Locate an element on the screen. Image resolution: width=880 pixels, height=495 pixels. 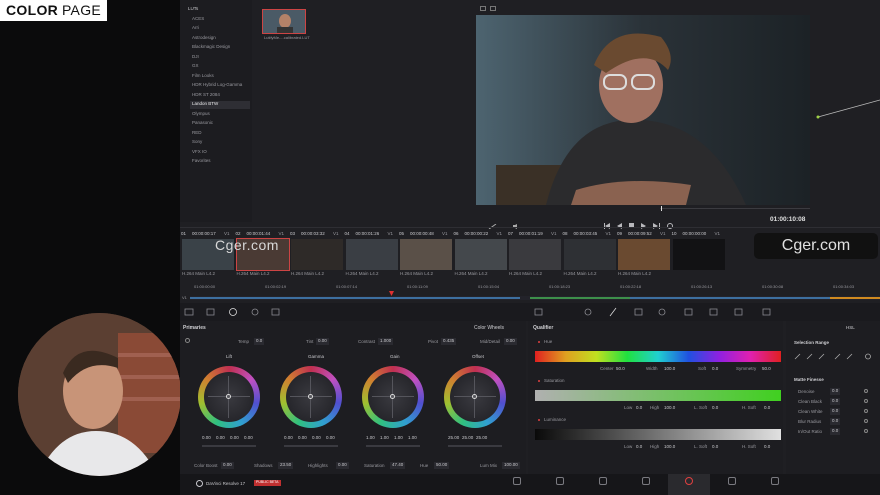
clip-08: 08 00:00:03:45 V1 H.264 Main L4.2 is located at coordinates (588, 255).